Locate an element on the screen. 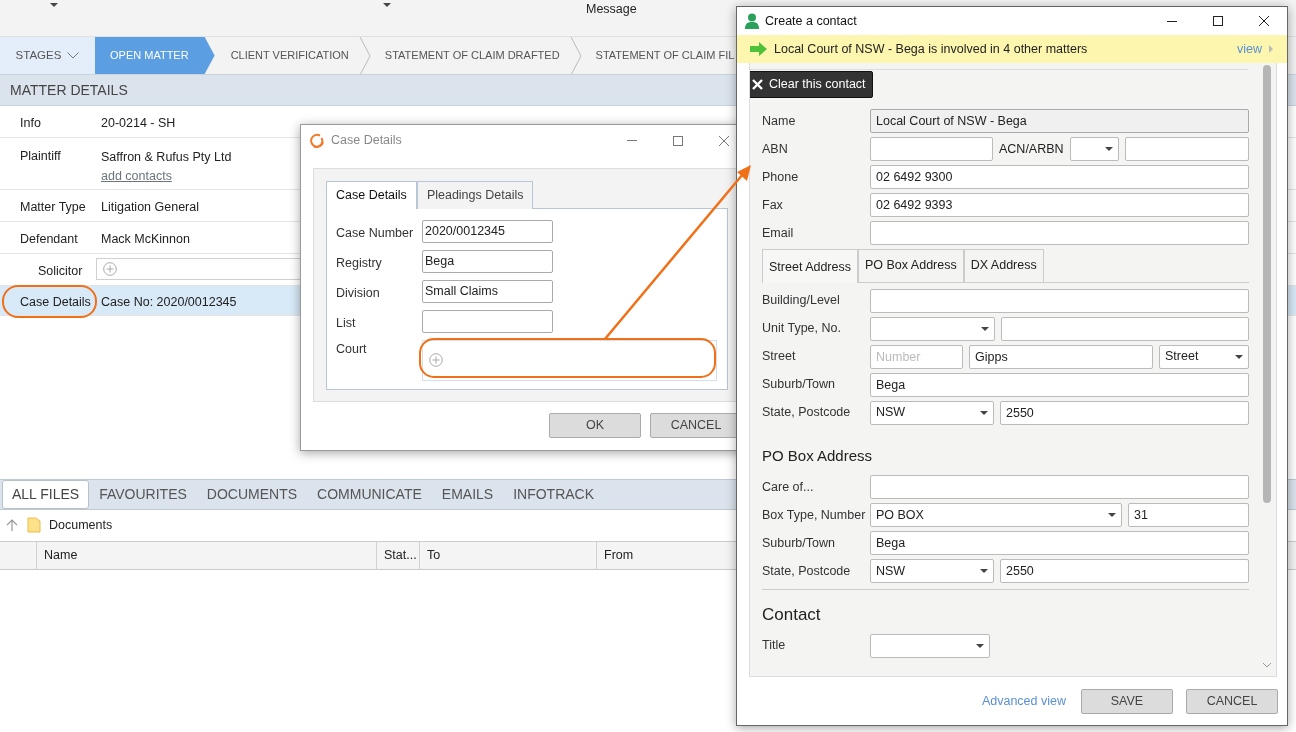  files-tab: FAVOURITES is located at coordinates (143, 494).